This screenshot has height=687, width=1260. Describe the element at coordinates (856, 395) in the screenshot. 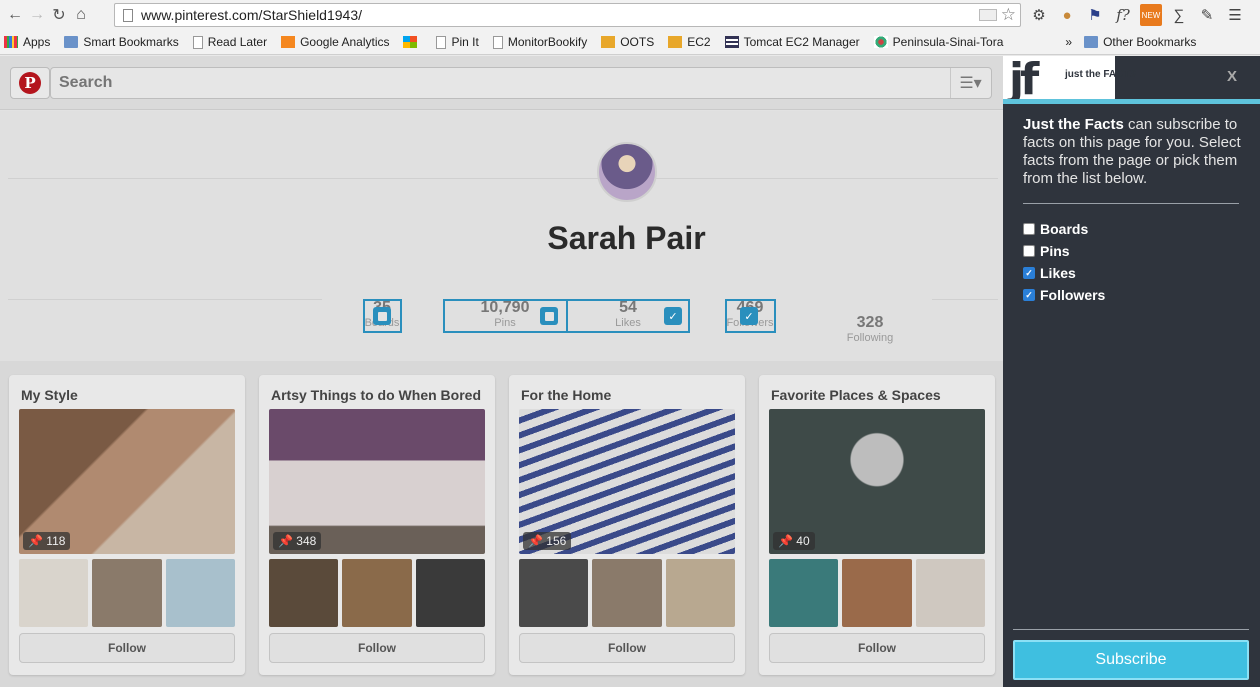

I see `board-title: Favorite Places & Spaces` at that location.